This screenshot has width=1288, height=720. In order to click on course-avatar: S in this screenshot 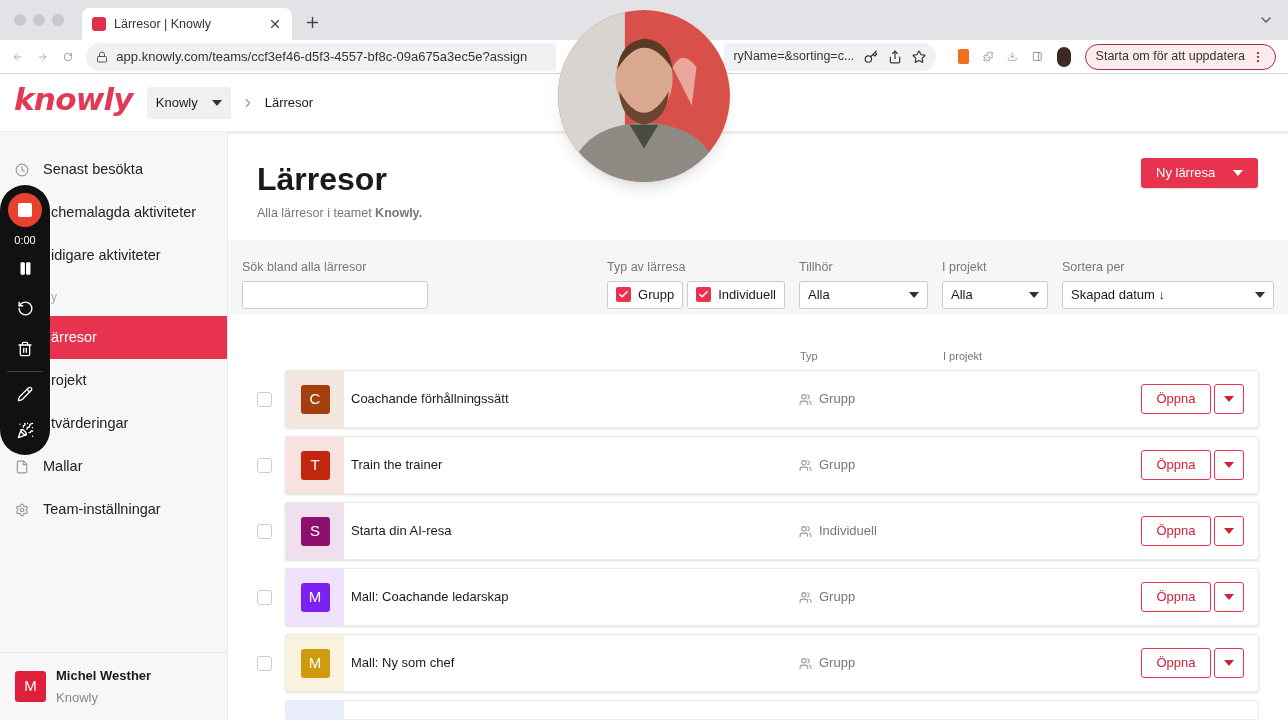, I will do `click(315, 531)`.